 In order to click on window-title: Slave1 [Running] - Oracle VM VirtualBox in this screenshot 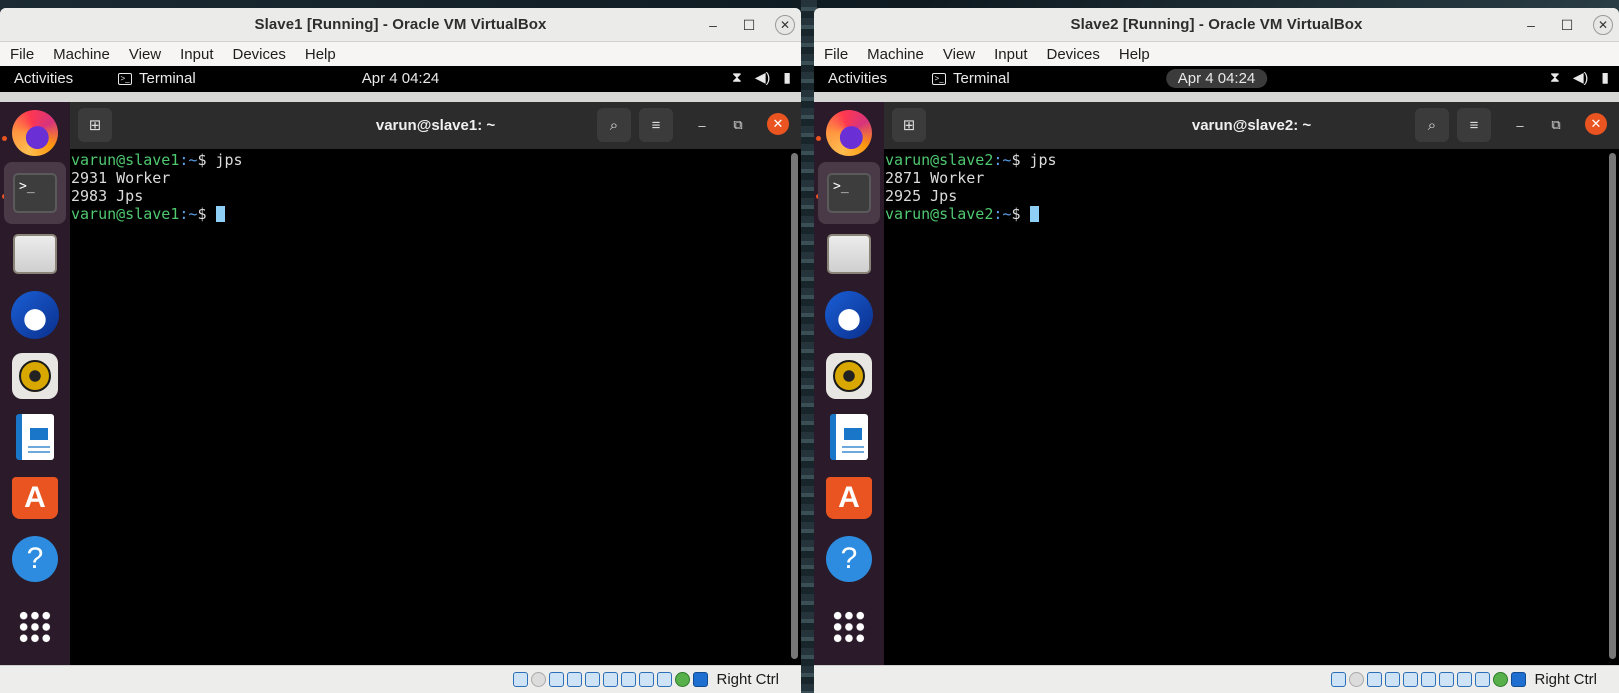, I will do `click(400, 24)`.